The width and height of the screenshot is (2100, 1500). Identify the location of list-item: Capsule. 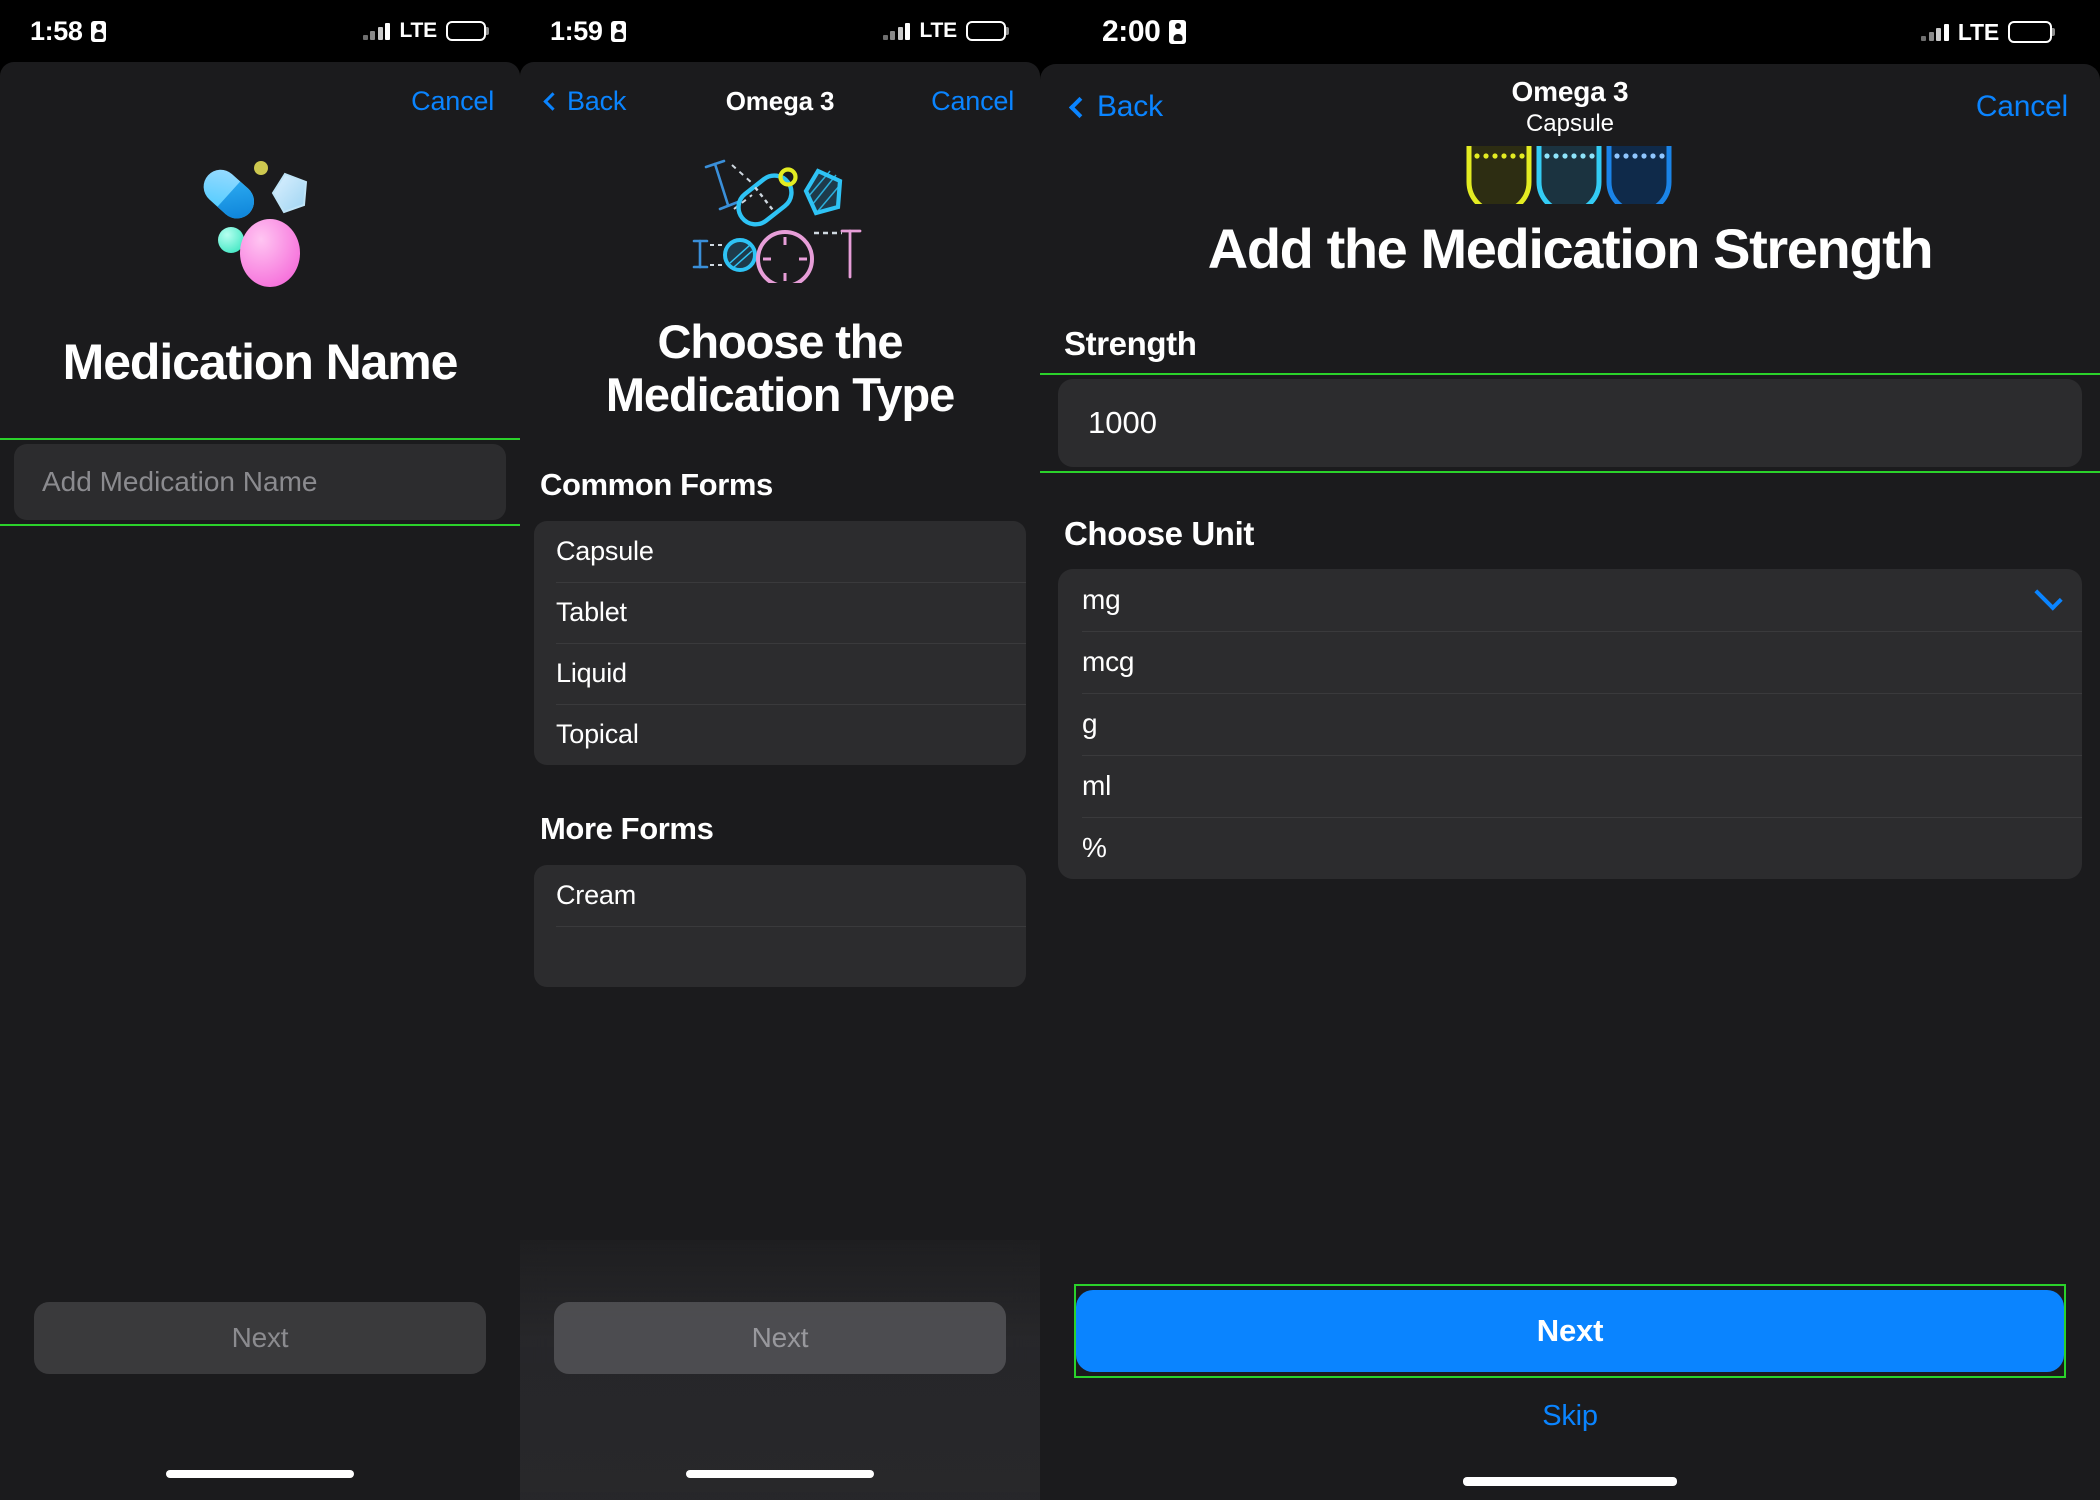
(780, 551).